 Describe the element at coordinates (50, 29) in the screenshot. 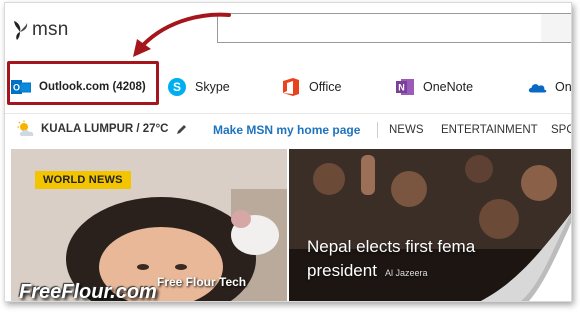

I see `brand-text: msn` at that location.